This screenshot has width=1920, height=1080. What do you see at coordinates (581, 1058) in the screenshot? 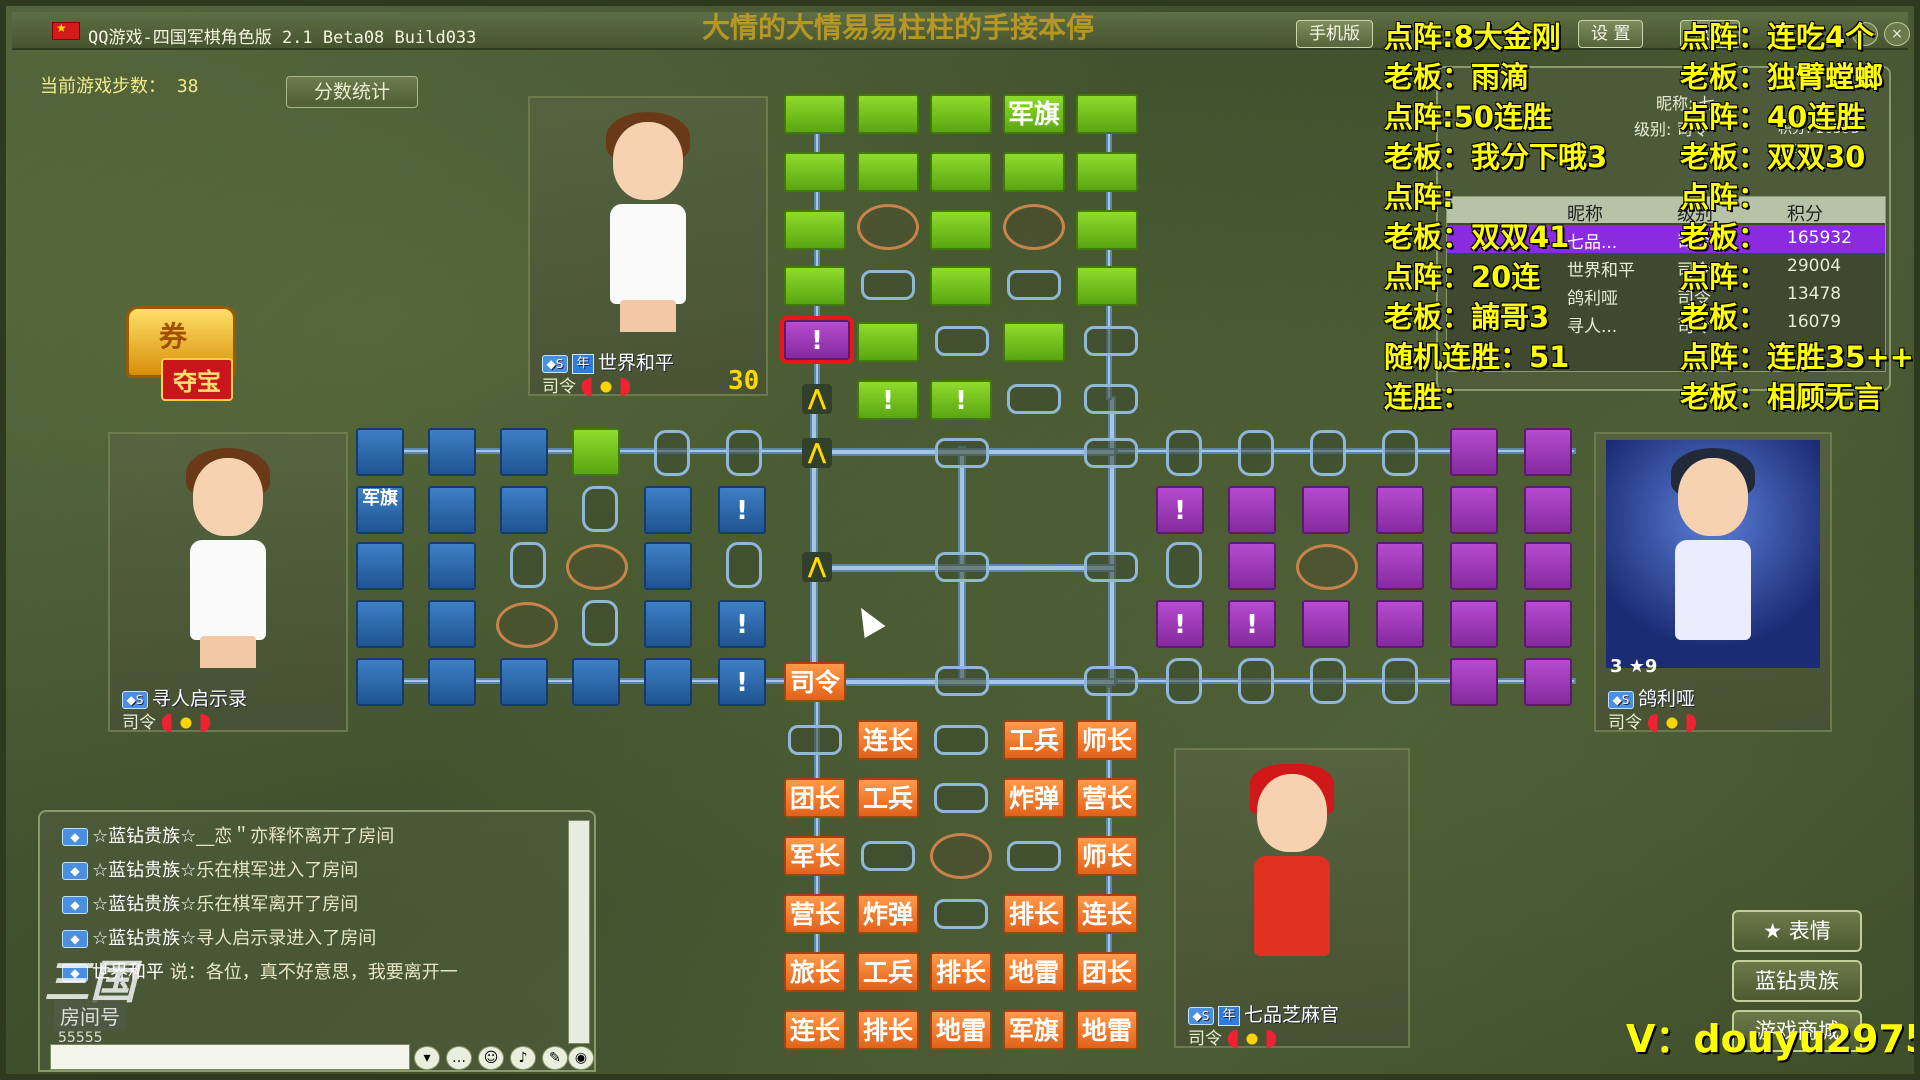
I see `globe-icon: ◉` at bounding box center [581, 1058].